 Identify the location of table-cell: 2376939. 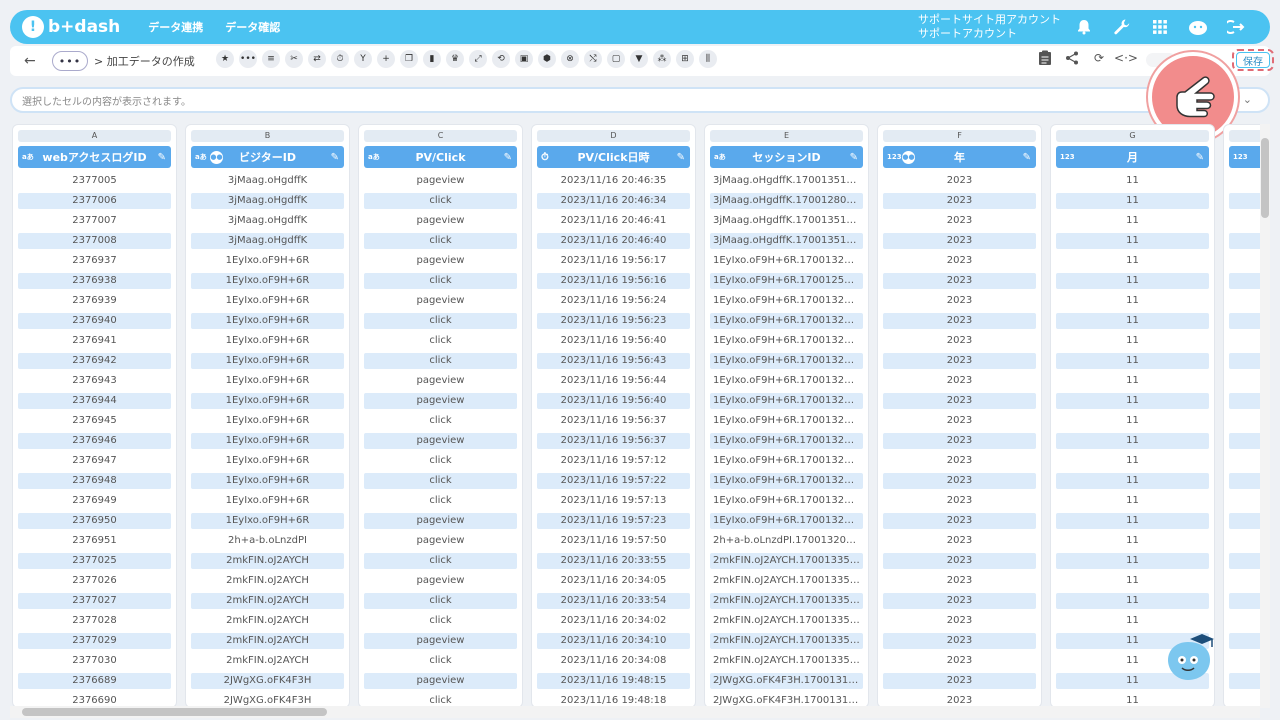
(94, 301).